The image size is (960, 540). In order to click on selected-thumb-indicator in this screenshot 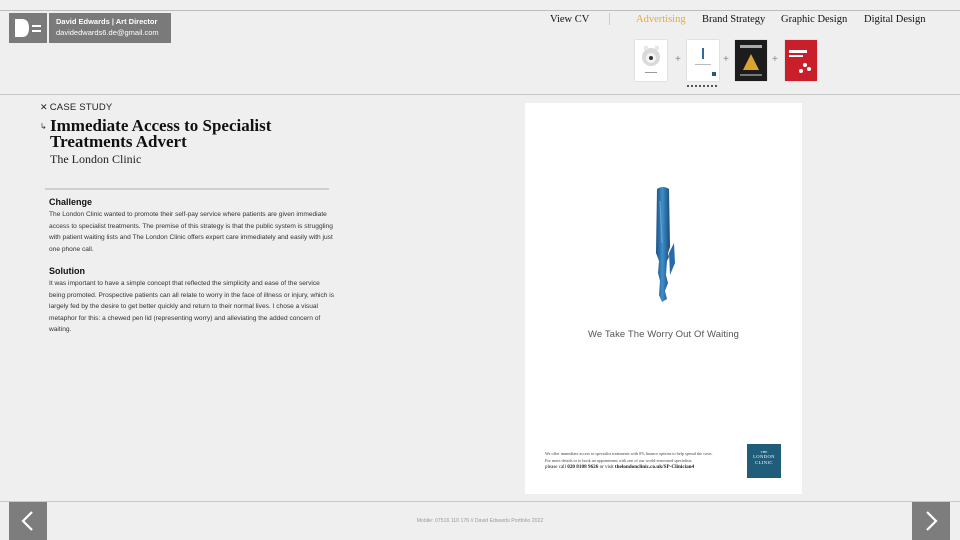, I will do `click(702, 86)`.